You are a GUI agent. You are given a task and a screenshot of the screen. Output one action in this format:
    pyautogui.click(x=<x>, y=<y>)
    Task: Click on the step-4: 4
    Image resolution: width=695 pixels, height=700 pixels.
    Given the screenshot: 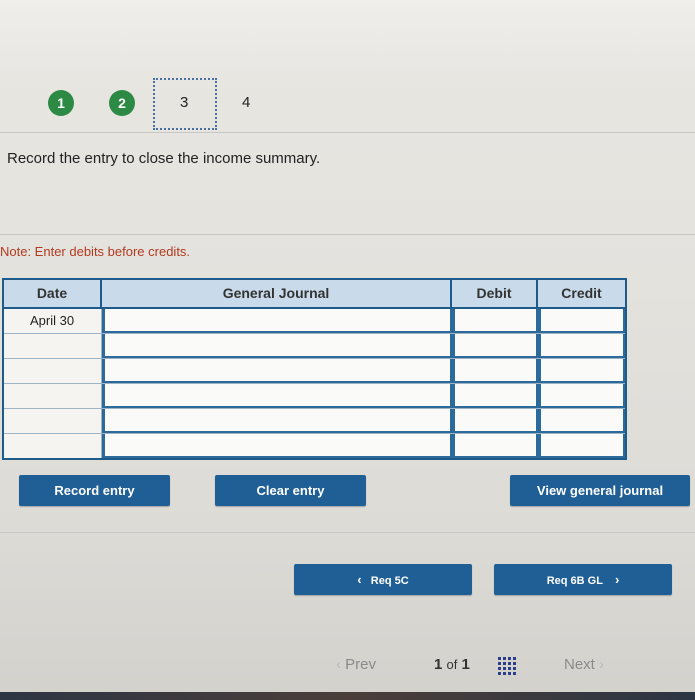 What is the action you would take?
    pyautogui.click(x=246, y=102)
    